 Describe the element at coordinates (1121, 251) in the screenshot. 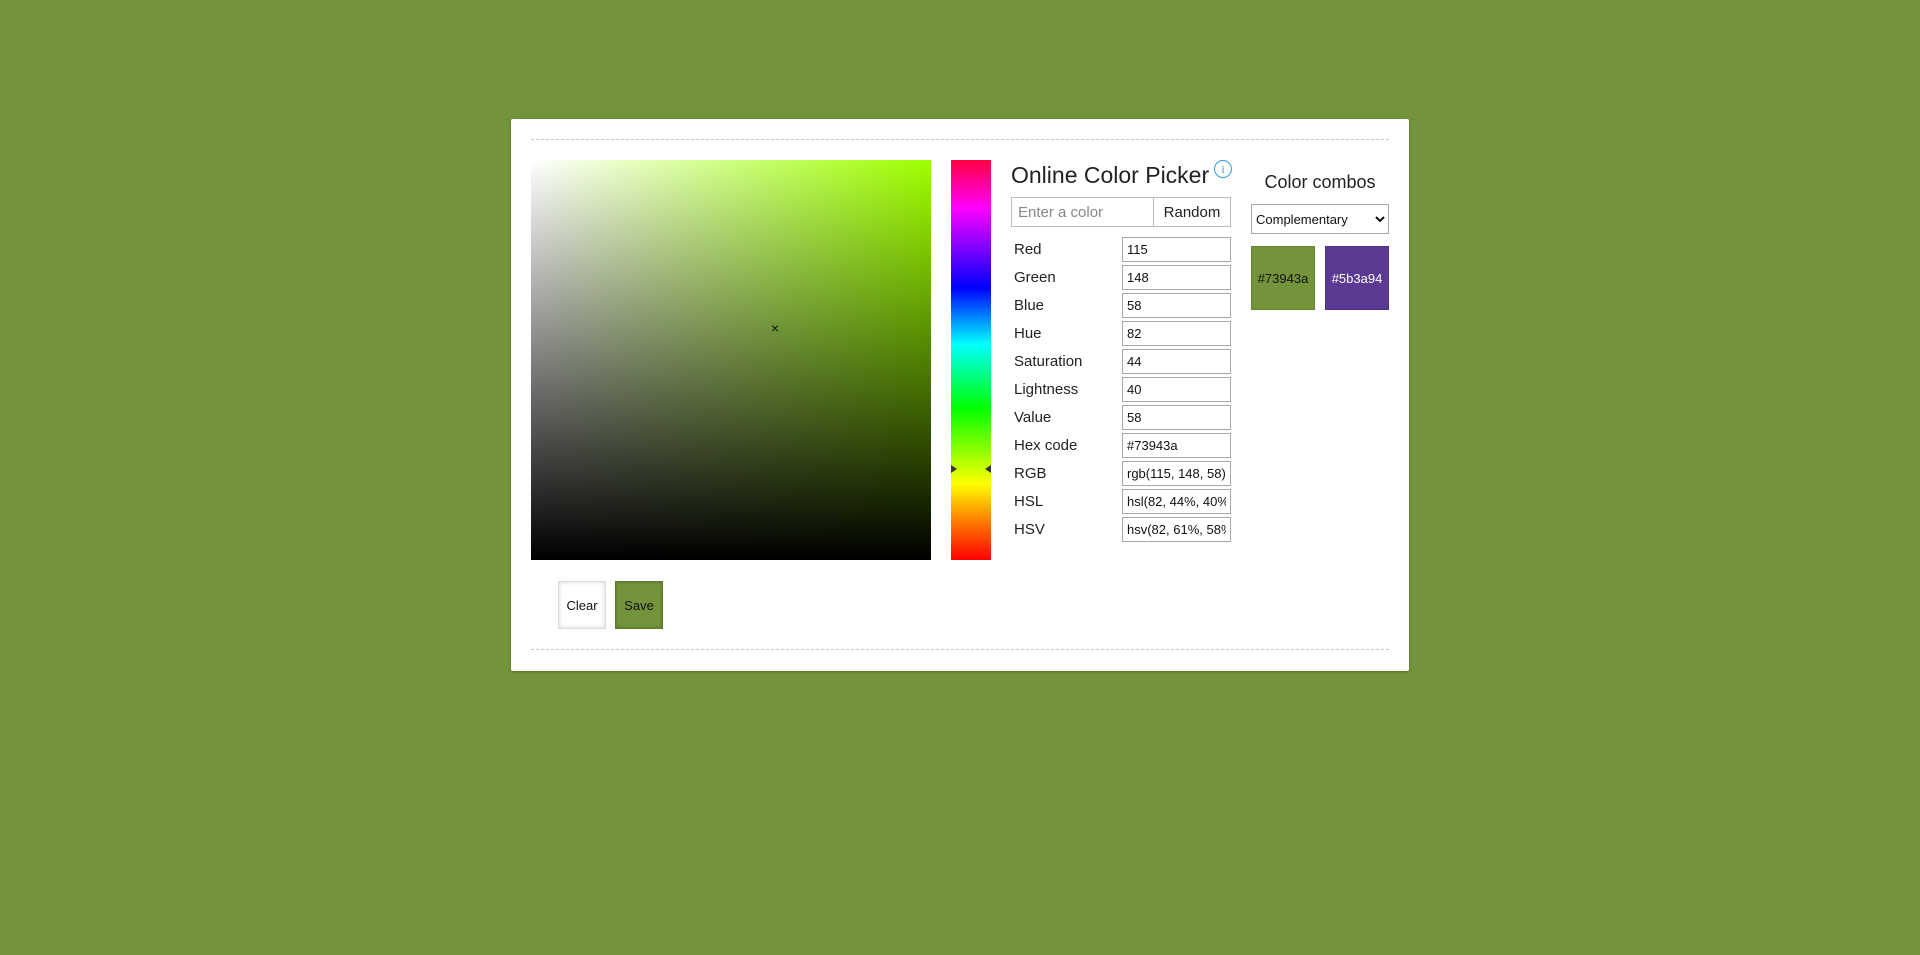

I see `field-row-red: Red` at that location.